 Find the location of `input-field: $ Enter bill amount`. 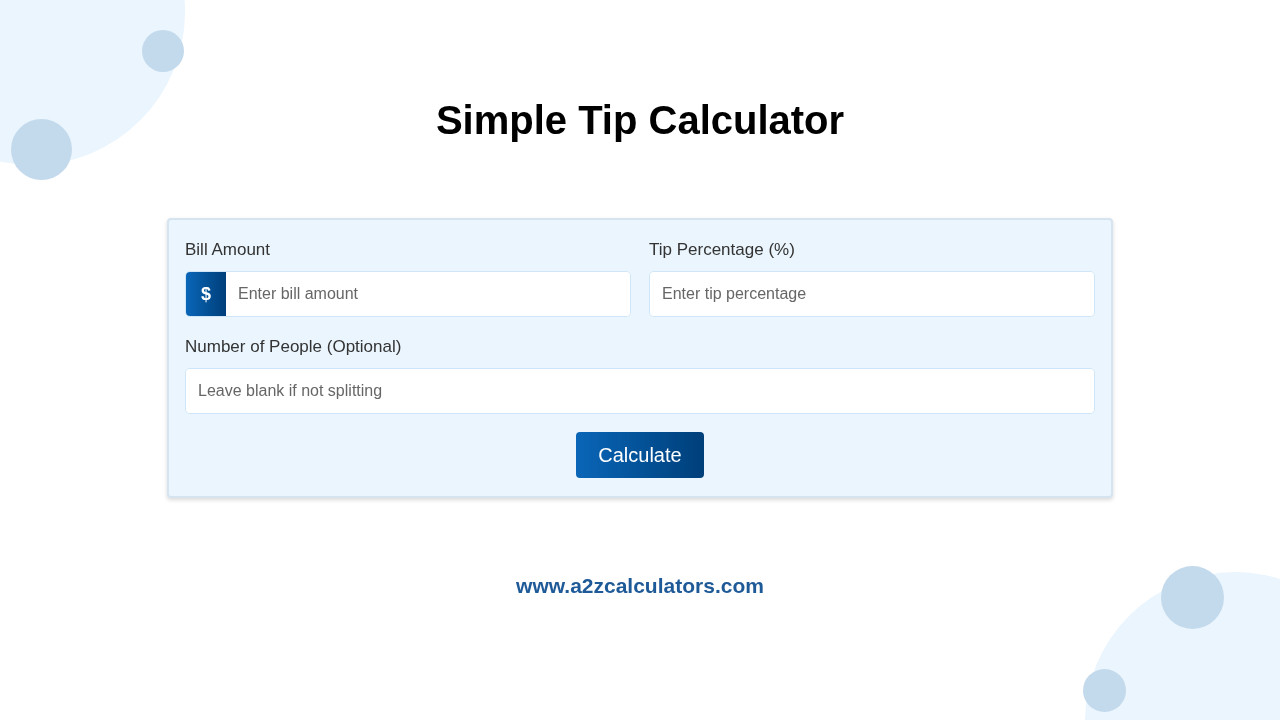

input-field: $ Enter bill amount is located at coordinates (408, 294).